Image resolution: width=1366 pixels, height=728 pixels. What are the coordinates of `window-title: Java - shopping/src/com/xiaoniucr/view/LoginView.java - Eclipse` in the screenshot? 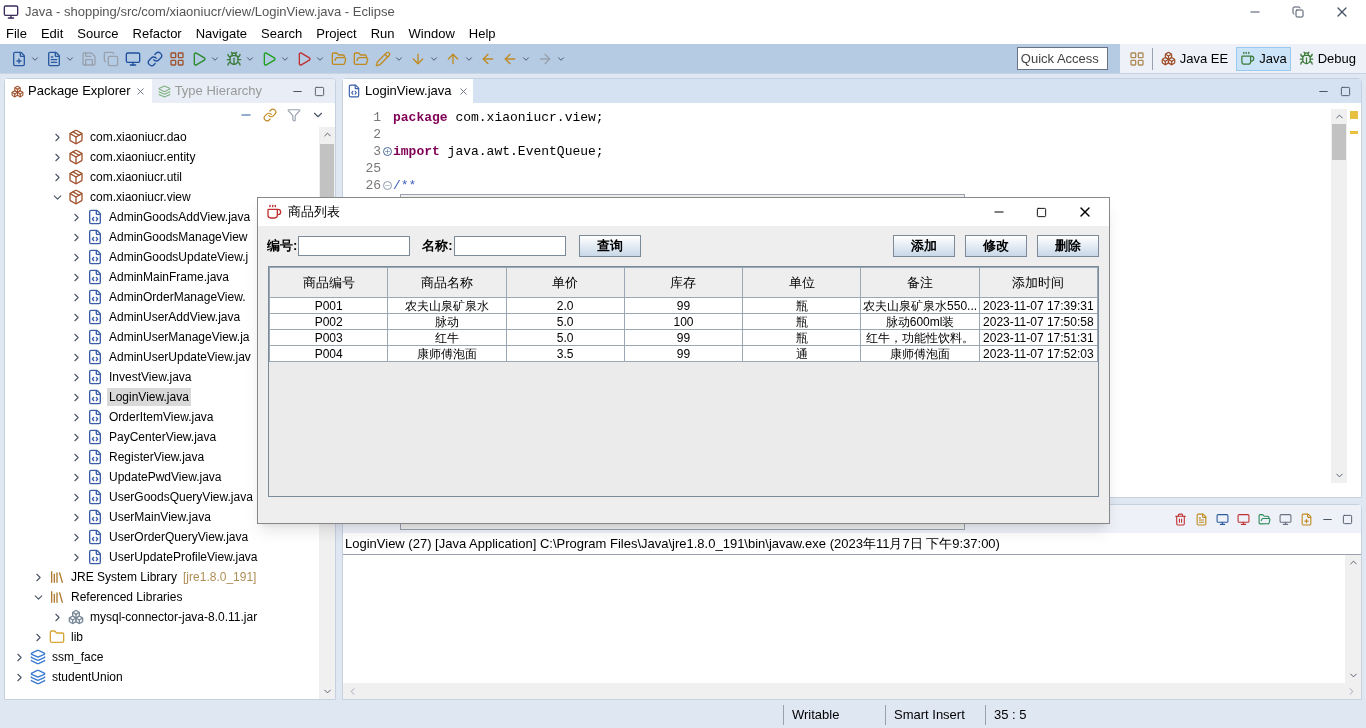 It's located at (210, 12).